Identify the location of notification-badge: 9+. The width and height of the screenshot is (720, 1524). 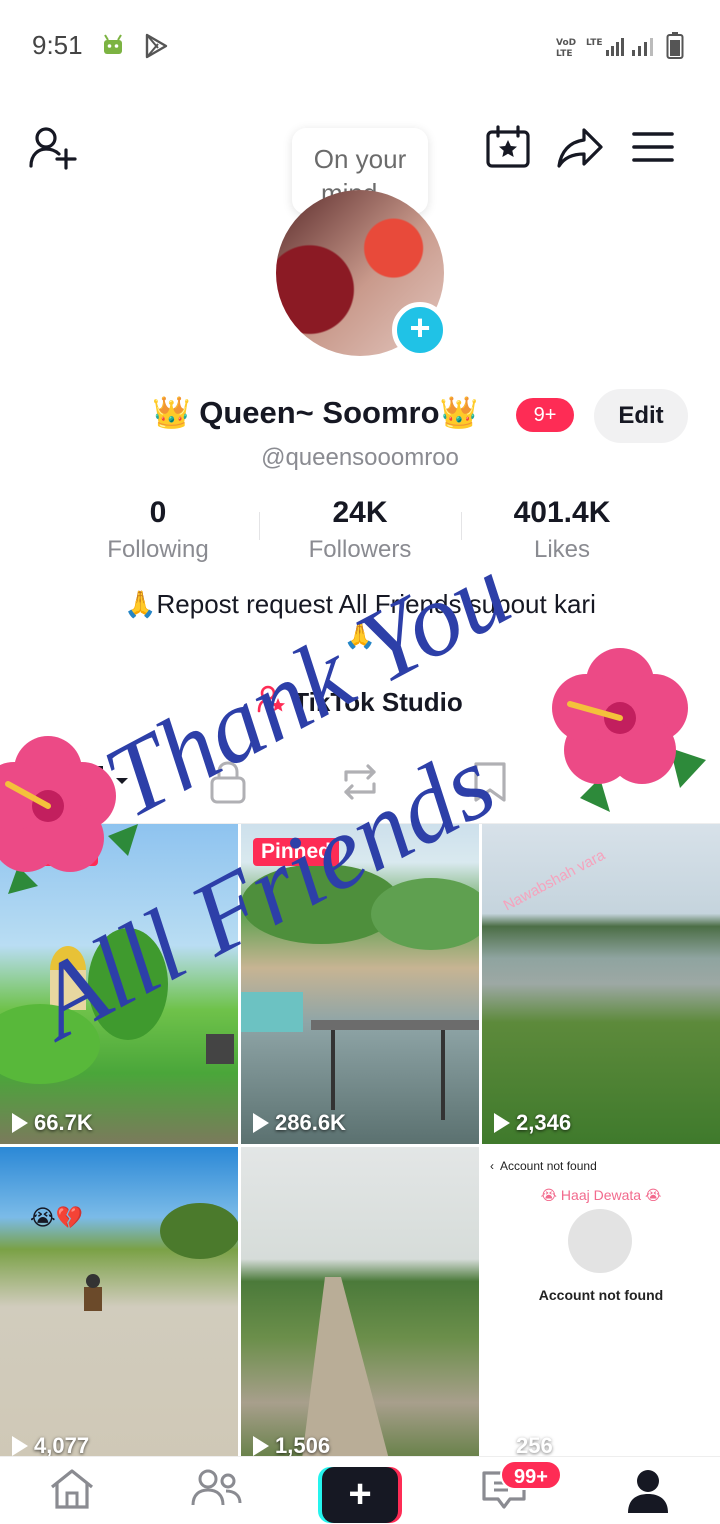
(545, 415).